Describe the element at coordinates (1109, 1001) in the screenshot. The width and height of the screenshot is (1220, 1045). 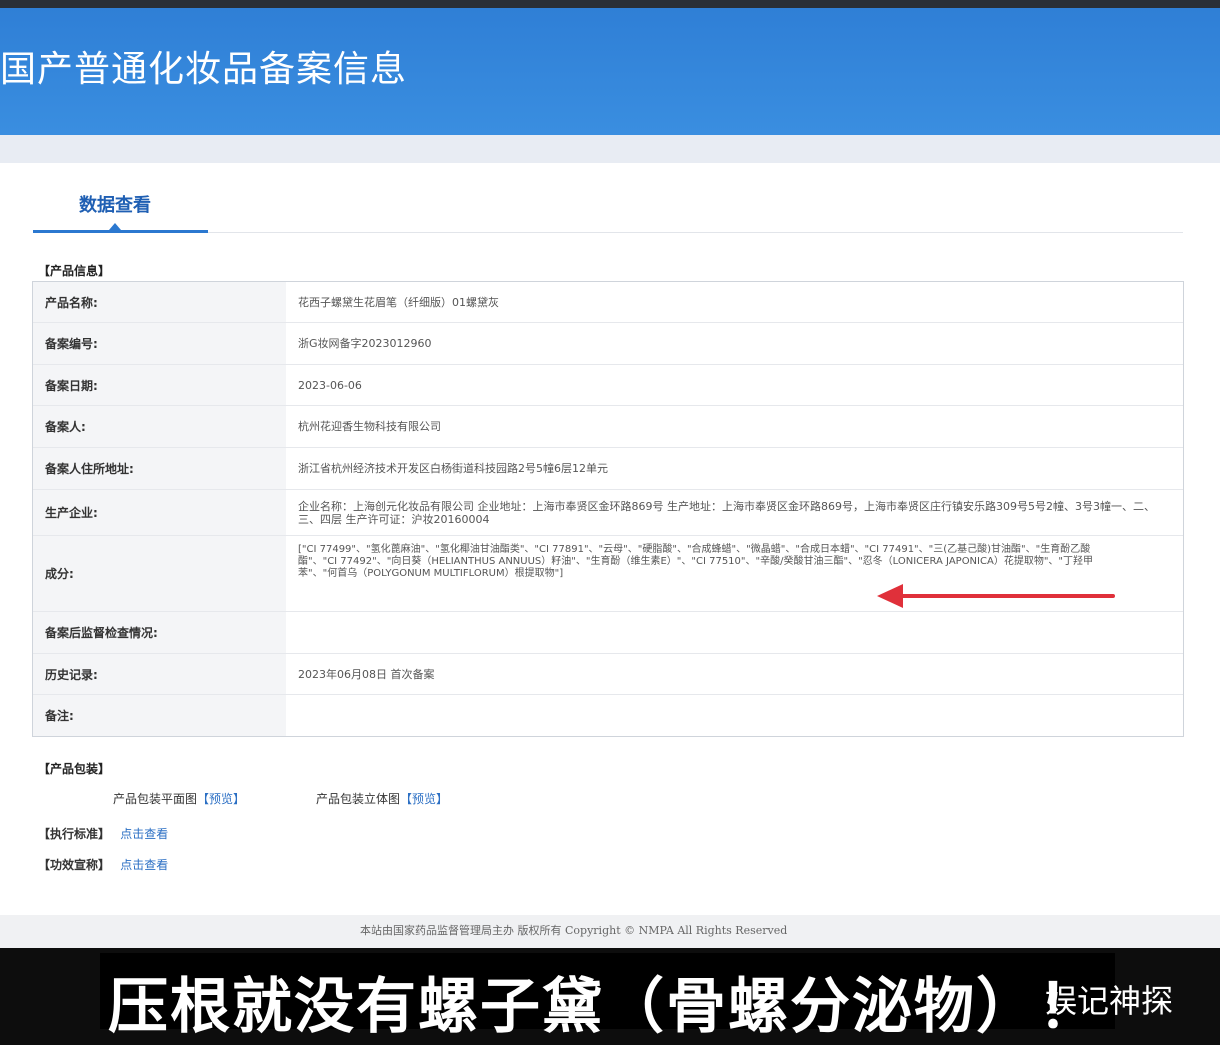
I see `watermark: 娱记神探` at that location.